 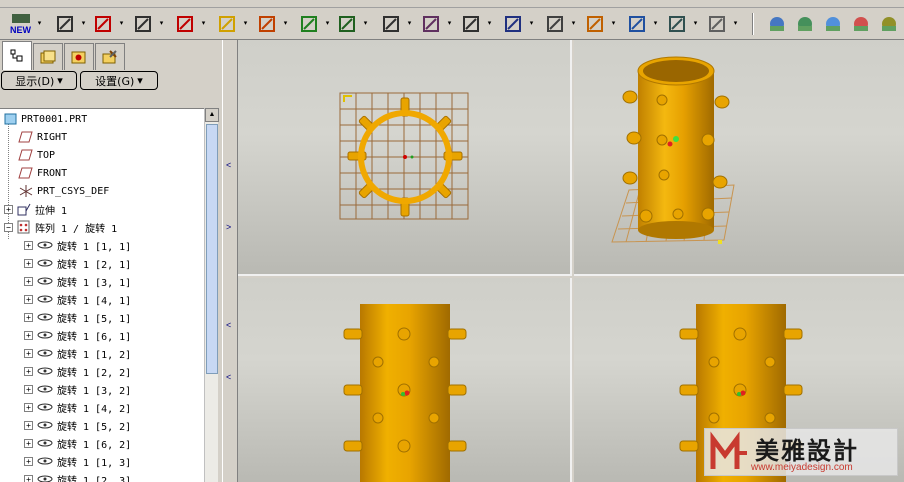 I want to click on tree-item-revolve: + 旋转 1 [2, 2], so click(x=77, y=371).